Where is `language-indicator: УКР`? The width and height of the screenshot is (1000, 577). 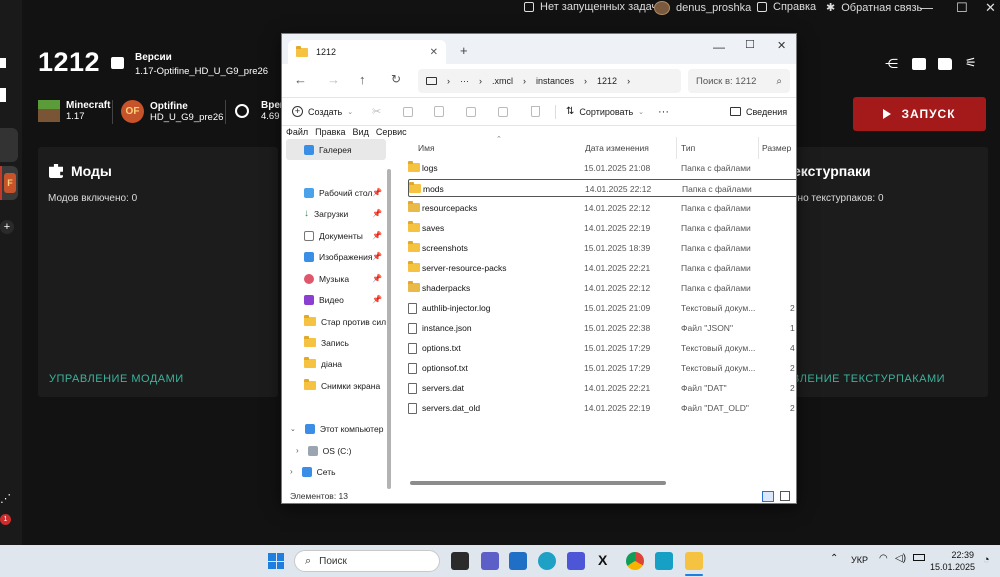 language-indicator: УКР is located at coordinates (859, 560).